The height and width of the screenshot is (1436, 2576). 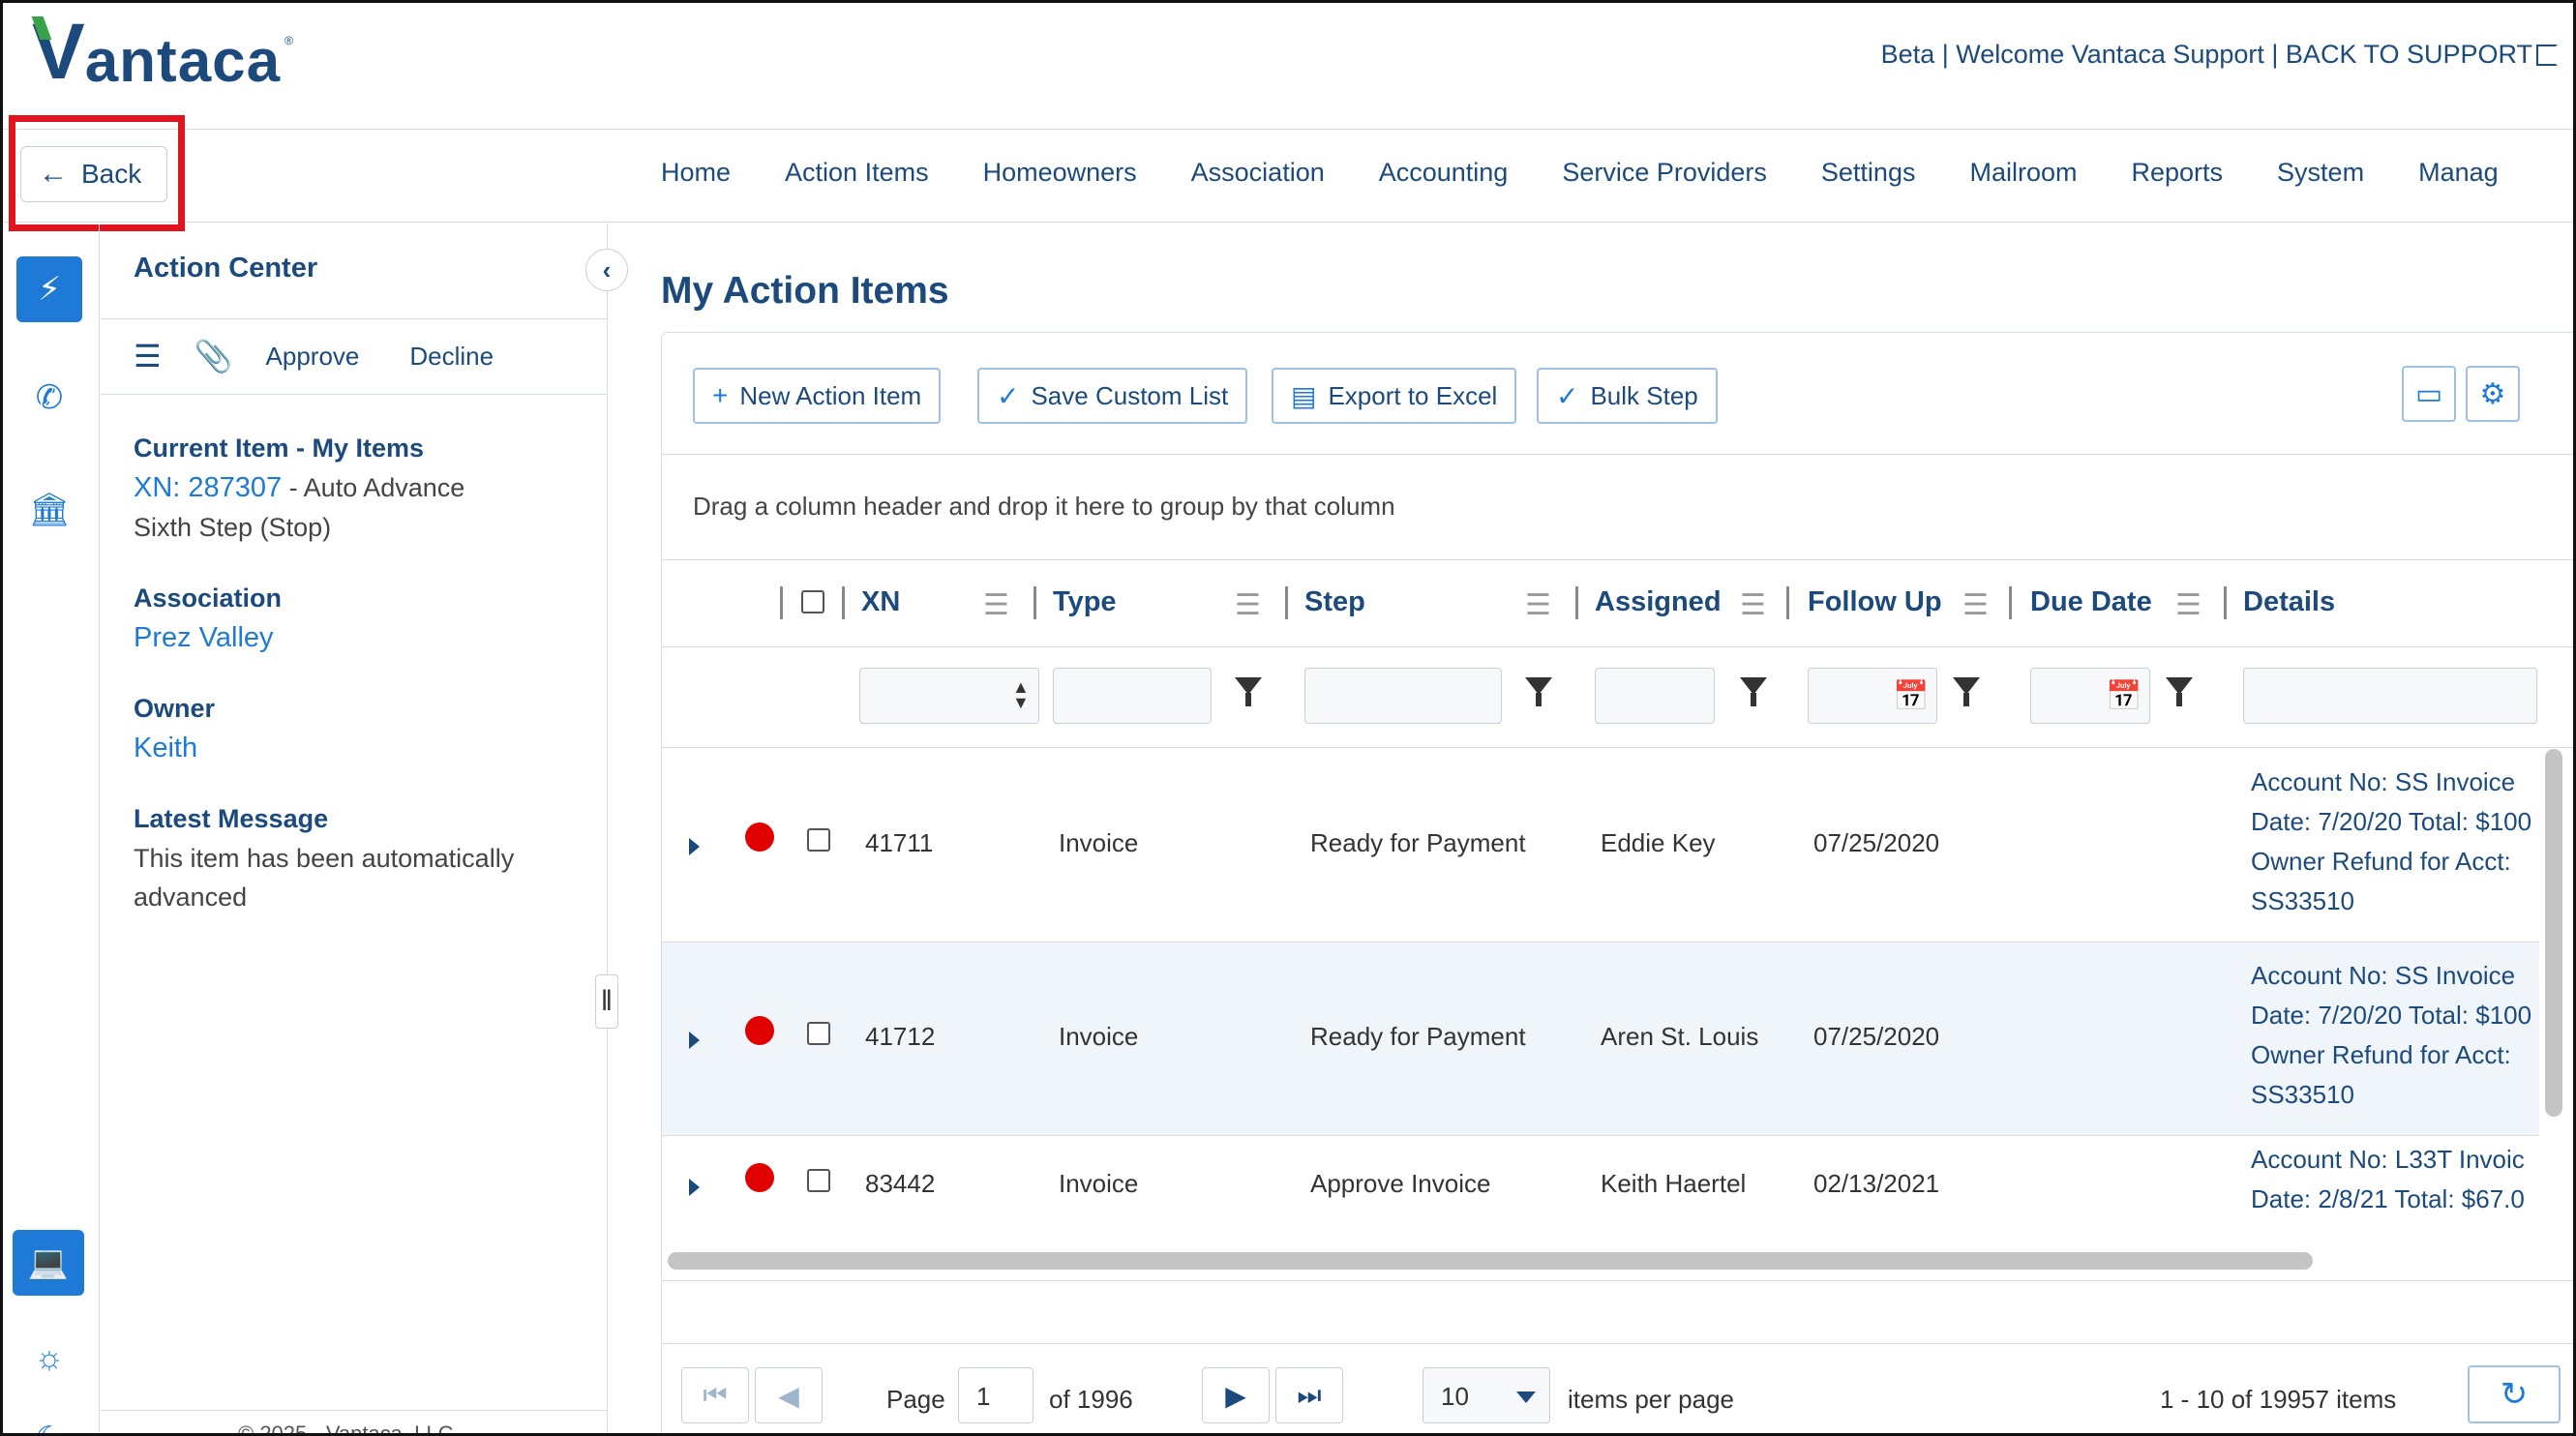 What do you see at coordinates (812, 601) in the screenshot?
I see `select-all-checkbox` at bounding box center [812, 601].